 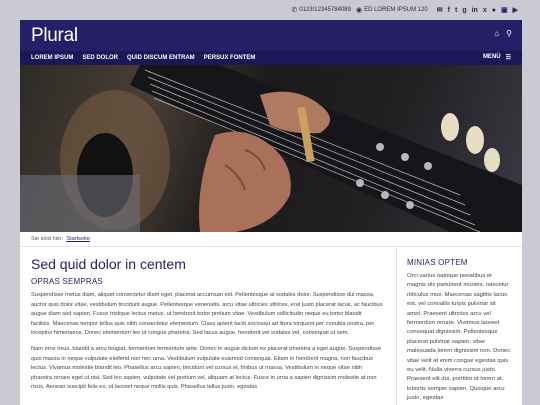 What do you see at coordinates (161, 58) in the screenshot?
I see `nav-item-quid-discum-entram: QUID DISCUM ENTRAM` at bounding box center [161, 58].